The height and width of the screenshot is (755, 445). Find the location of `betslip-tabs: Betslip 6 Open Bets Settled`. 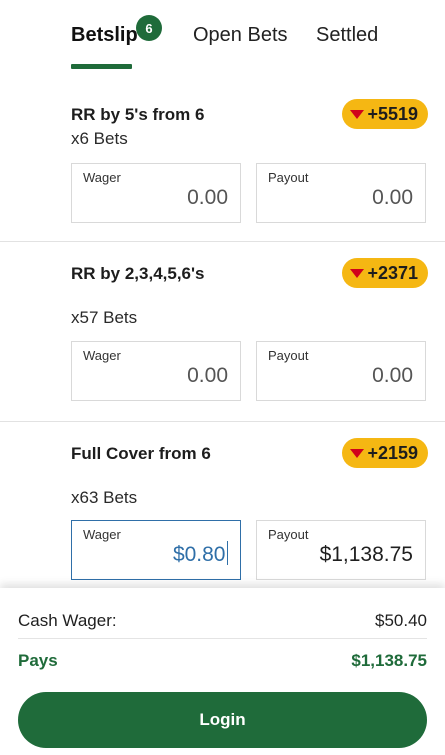

betslip-tabs: Betslip 6 Open Bets Settled is located at coordinates (222, 41).